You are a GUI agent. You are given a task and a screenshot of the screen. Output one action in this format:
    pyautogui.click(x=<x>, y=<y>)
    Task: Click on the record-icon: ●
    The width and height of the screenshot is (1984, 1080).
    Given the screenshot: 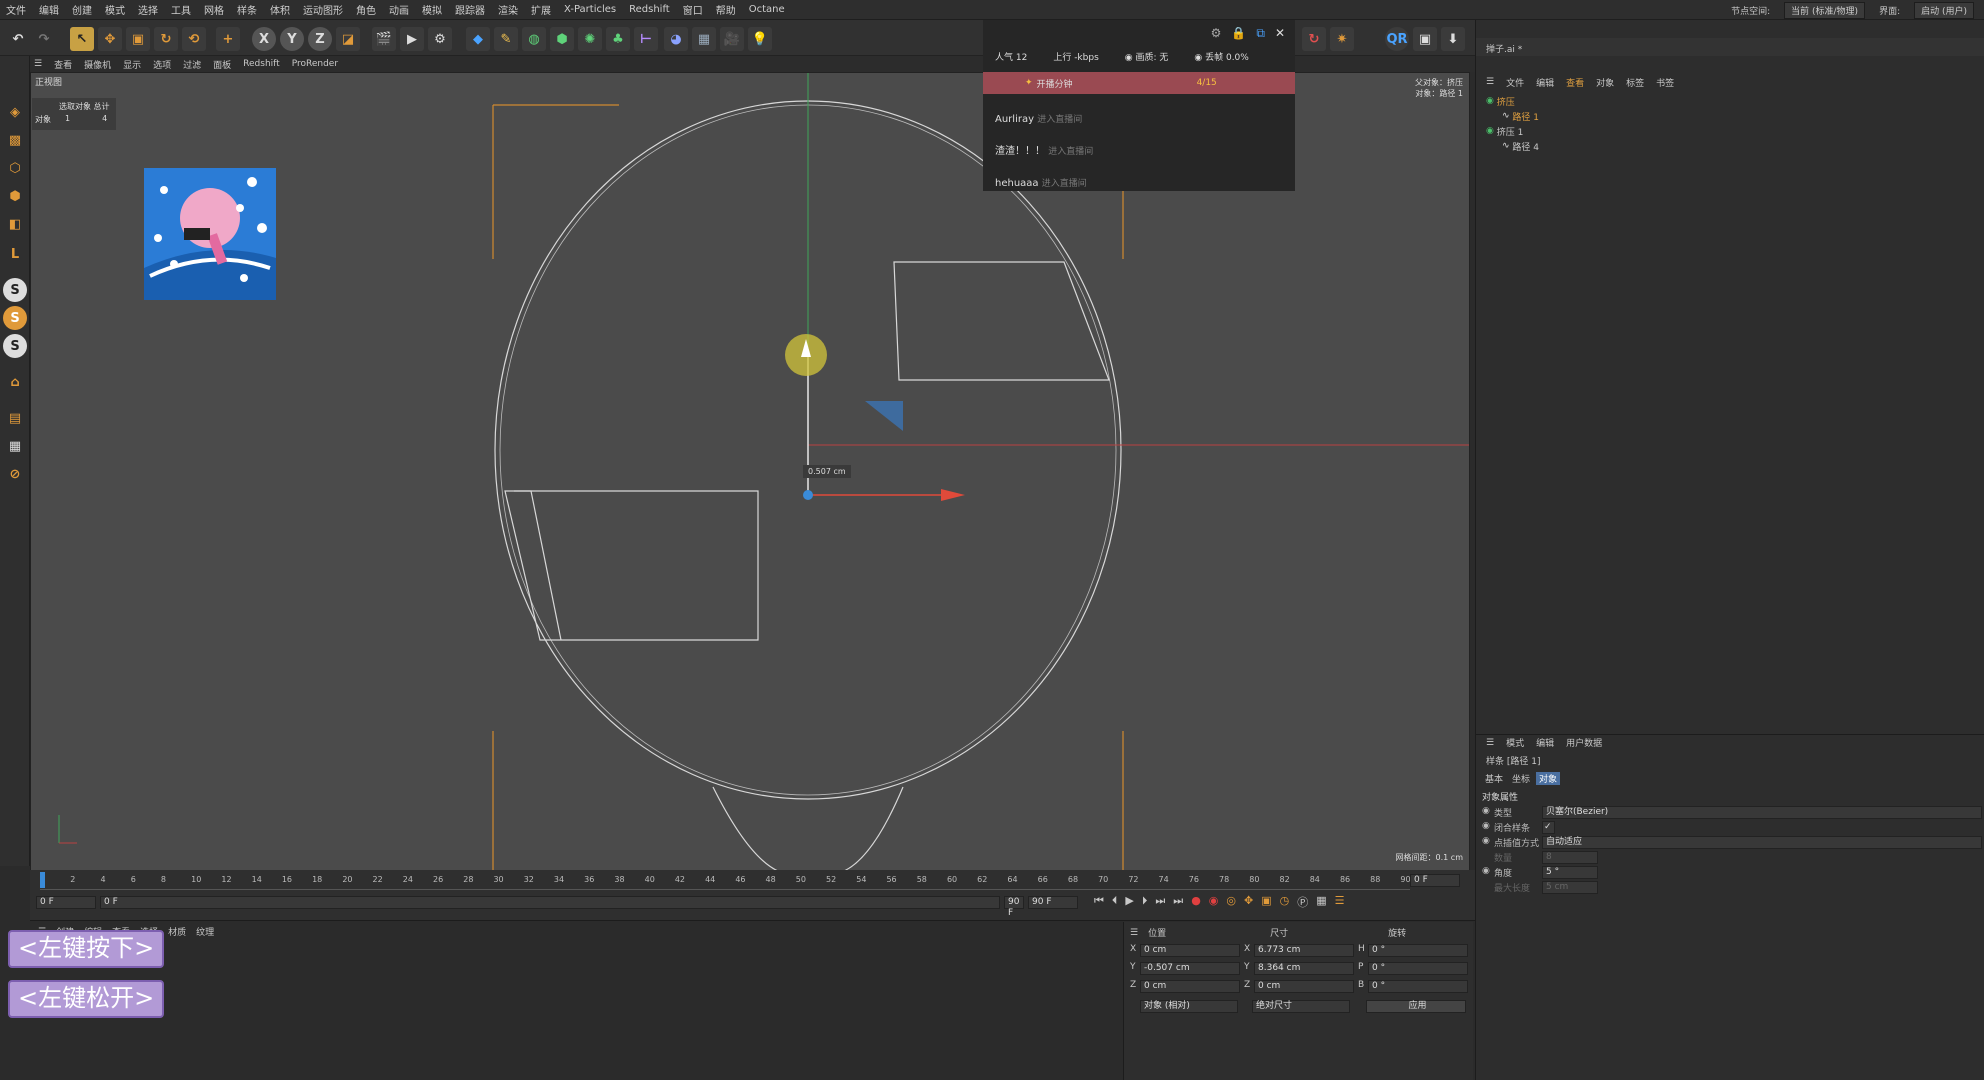 What is the action you would take?
    pyautogui.click(x=1196, y=902)
    